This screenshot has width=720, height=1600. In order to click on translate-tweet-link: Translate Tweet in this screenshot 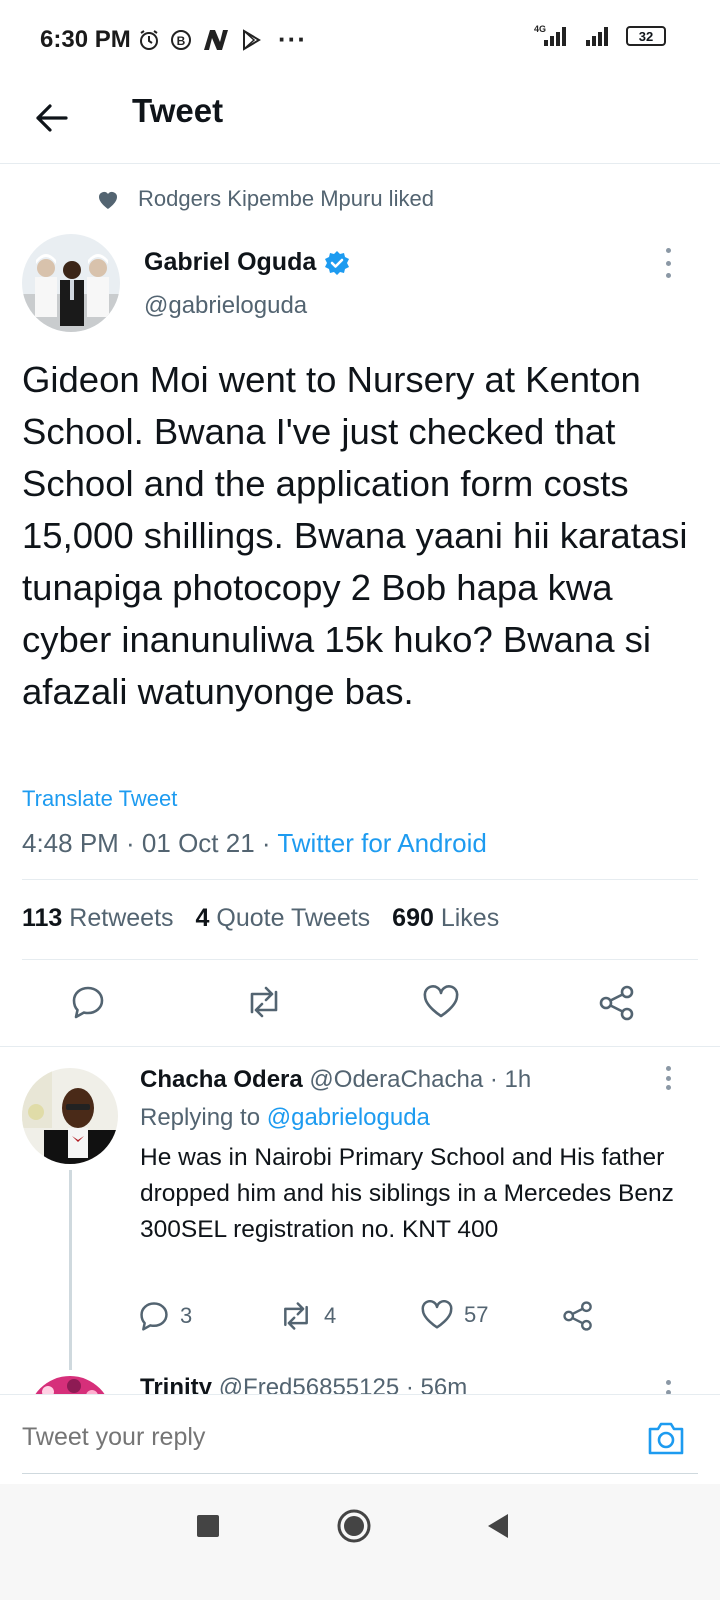, I will do `click(99, 799)`.